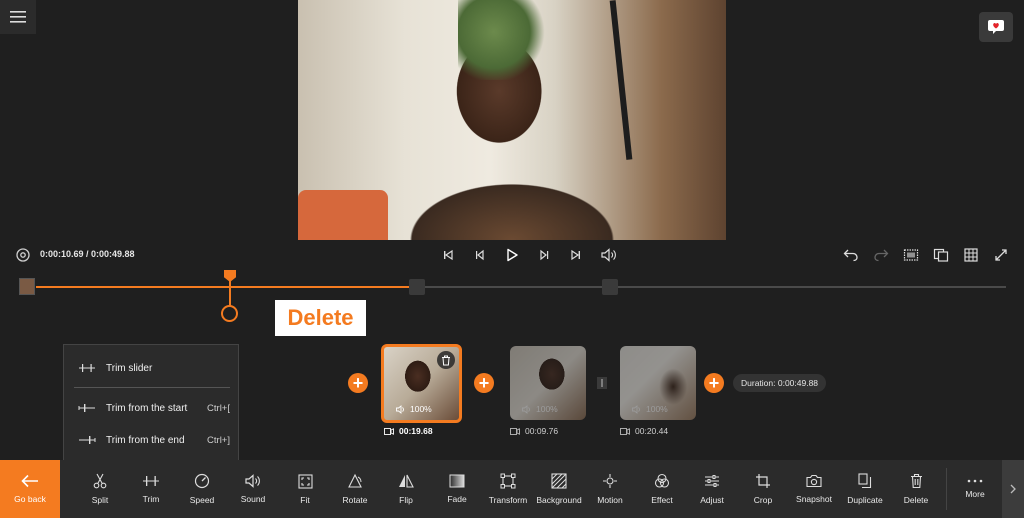 This screenshot has width=1024, height=518. What do you see at coordinates (202, 481) in the screenshot?
I see `speedometer-icon` at bounding box center [202, 481].